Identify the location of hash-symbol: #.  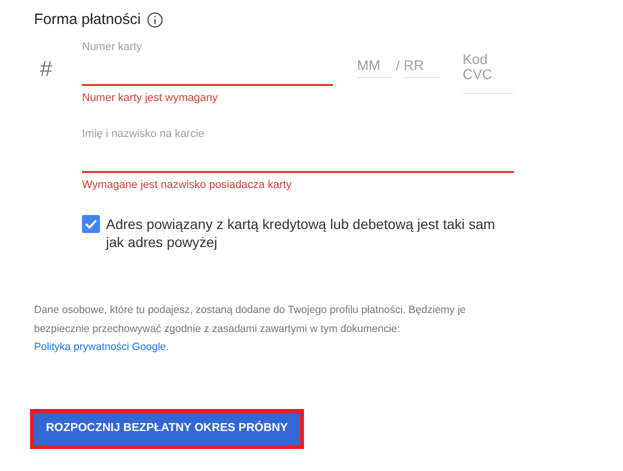
(46, 67).